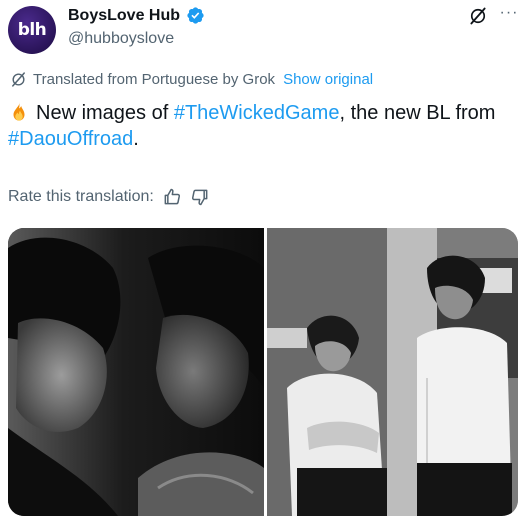 This screenshot has width=526, height=517. What do you see at coordinates (121, 39) in the screenshot?
I see `author-handle: @hubboyslove` at bounding box center [121, 39].